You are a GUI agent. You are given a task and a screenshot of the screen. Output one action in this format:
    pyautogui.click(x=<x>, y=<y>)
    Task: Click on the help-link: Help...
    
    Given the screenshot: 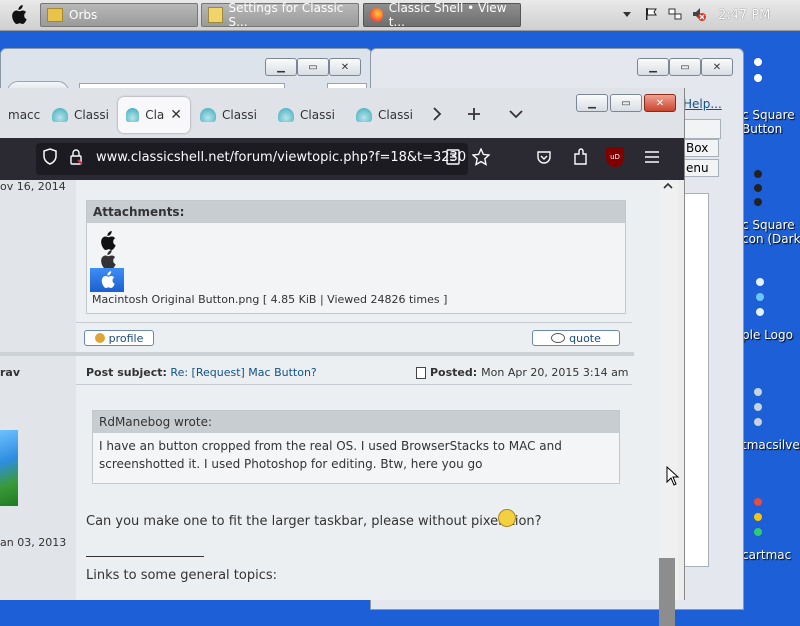 What is the action you would take?
    pyautogui.click(x=702, y=104)
    